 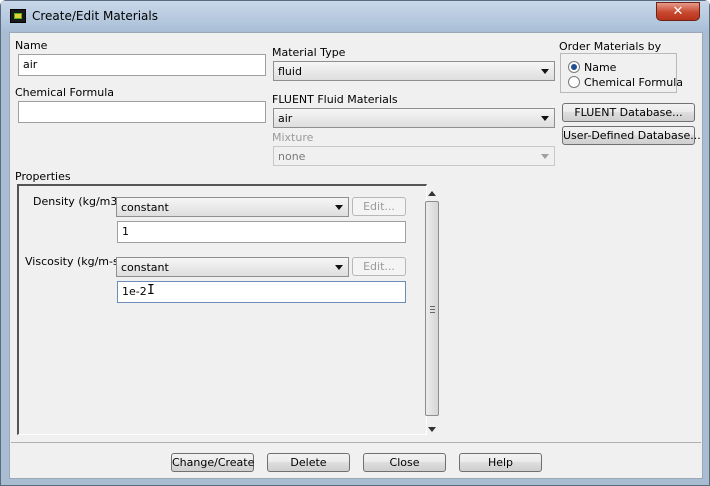 What do you see at coordinates (151, 290) in the screenshot?
I see `text-cursor-icon: I` at bounding box center [151, 290].